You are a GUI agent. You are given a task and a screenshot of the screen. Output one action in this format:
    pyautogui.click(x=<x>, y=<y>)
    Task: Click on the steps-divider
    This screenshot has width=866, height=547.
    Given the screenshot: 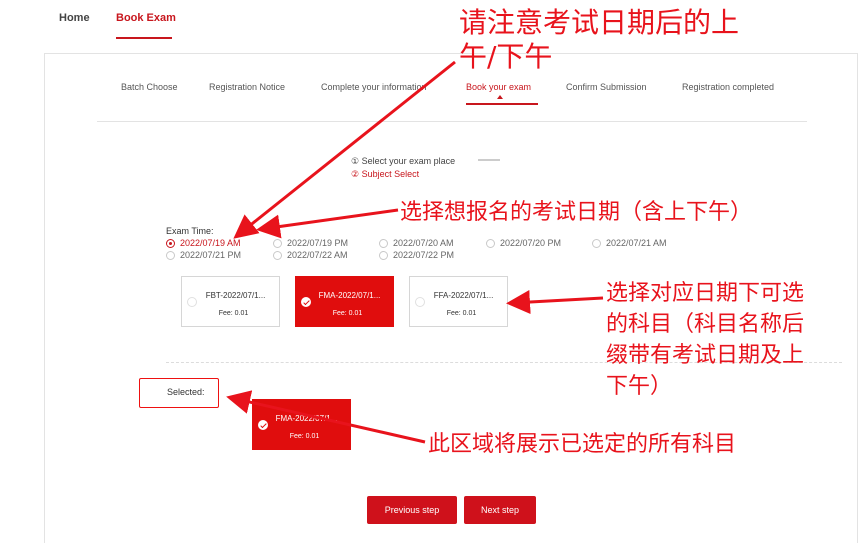 What is the action you would take?
    pyautogui.click(x=452, y=121)
    